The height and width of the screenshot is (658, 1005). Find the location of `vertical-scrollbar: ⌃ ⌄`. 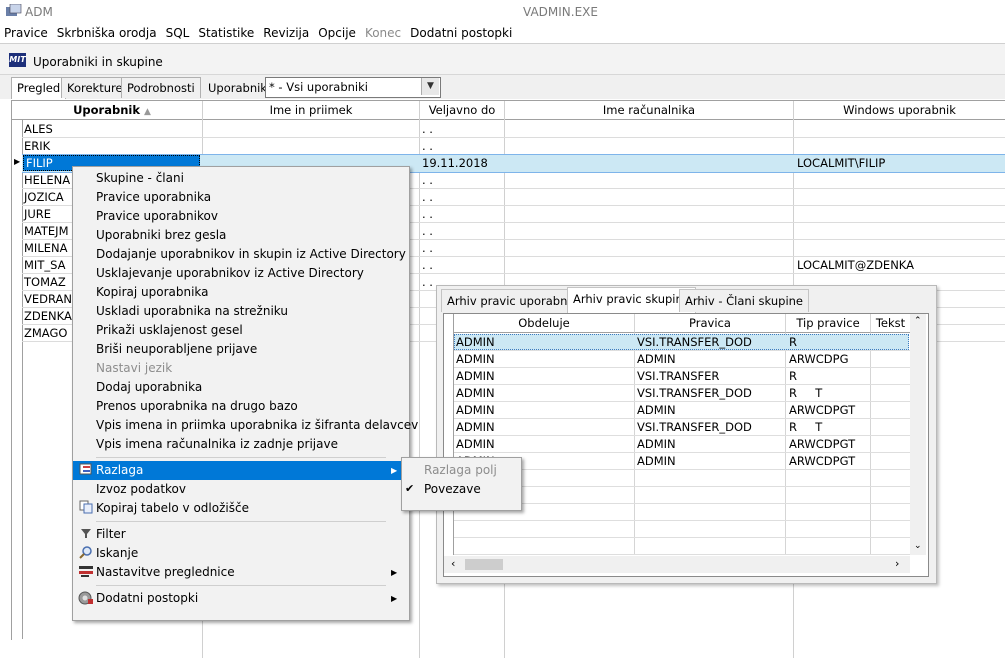

vertical-scrollbar: ⌃ ⌄ is located at coordinates (918, 434).